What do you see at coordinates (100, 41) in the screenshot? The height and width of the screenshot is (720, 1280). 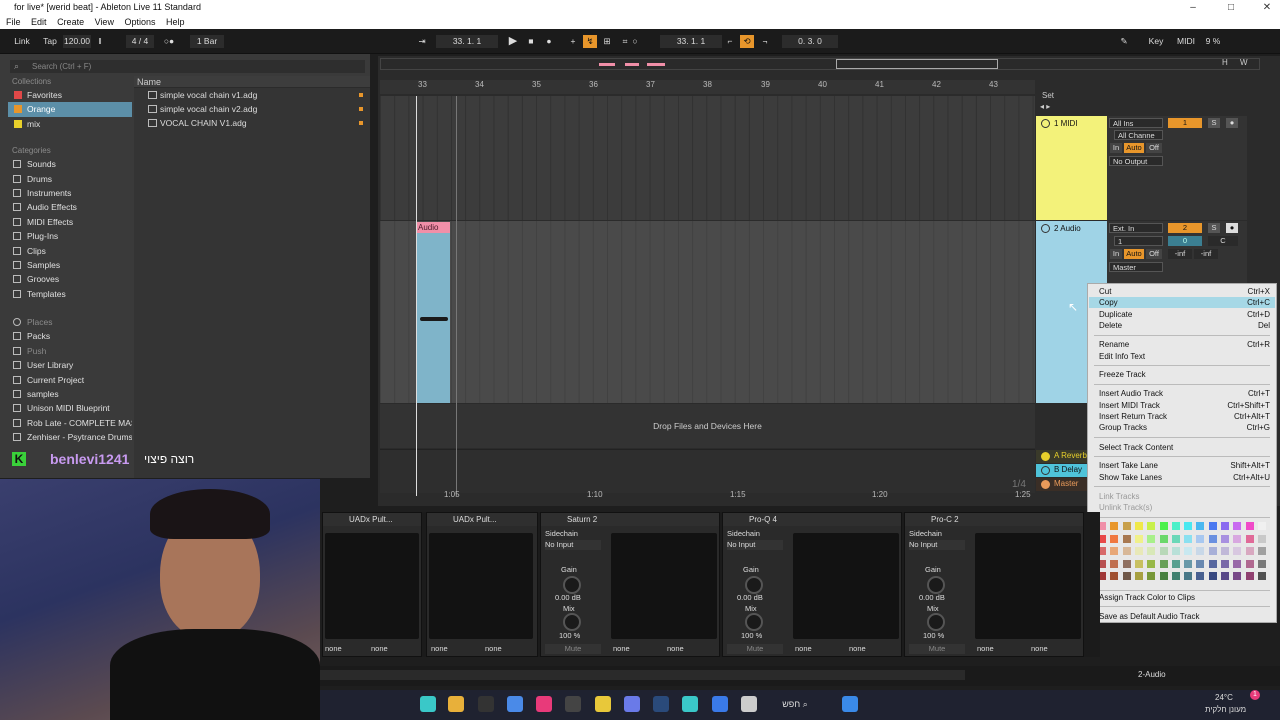 I see `nudge-icon: ‖` at bounding box center [100, 41].